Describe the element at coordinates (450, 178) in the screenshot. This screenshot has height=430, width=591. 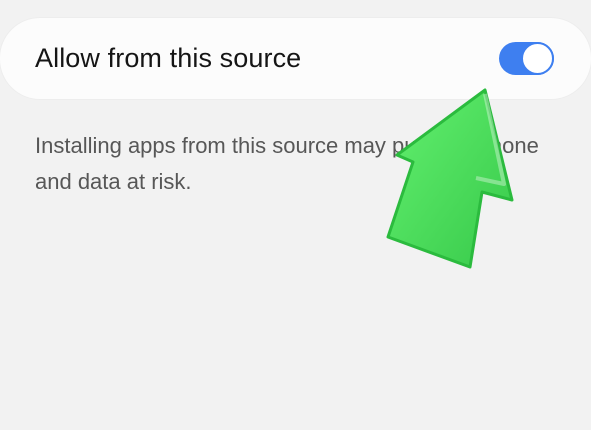
I see `up-arrow-icon` at that location.